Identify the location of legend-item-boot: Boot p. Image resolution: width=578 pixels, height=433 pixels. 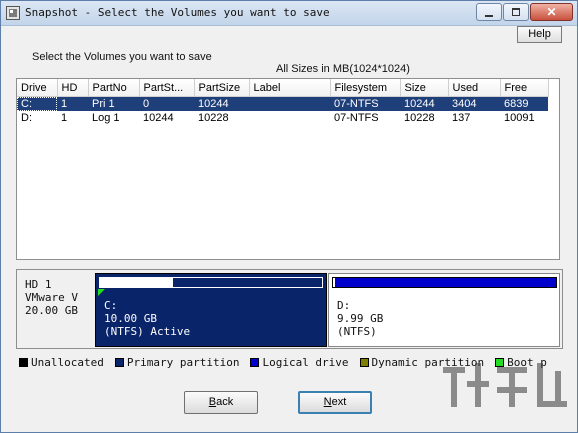
(521, 362).